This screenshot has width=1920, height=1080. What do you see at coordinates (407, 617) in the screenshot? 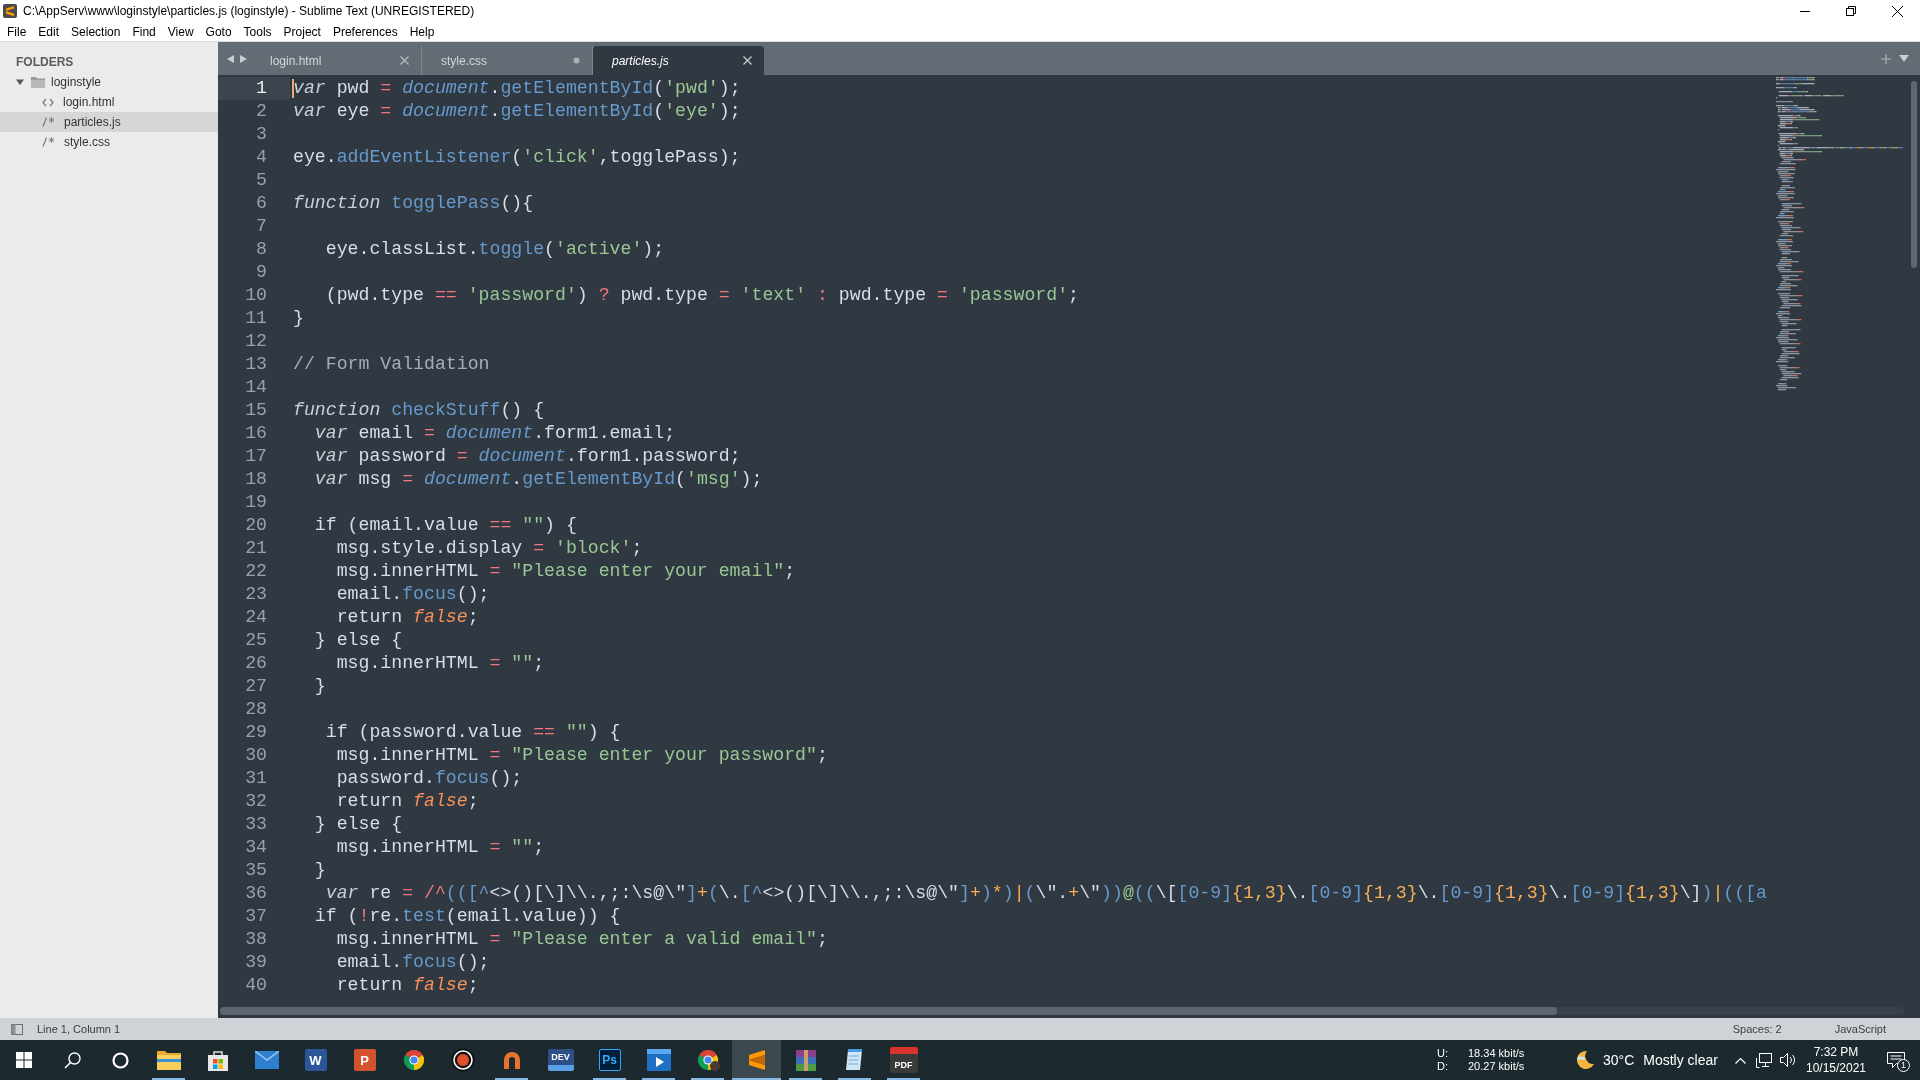
I see `code-line: return false;` at bounding box center [407, 617].